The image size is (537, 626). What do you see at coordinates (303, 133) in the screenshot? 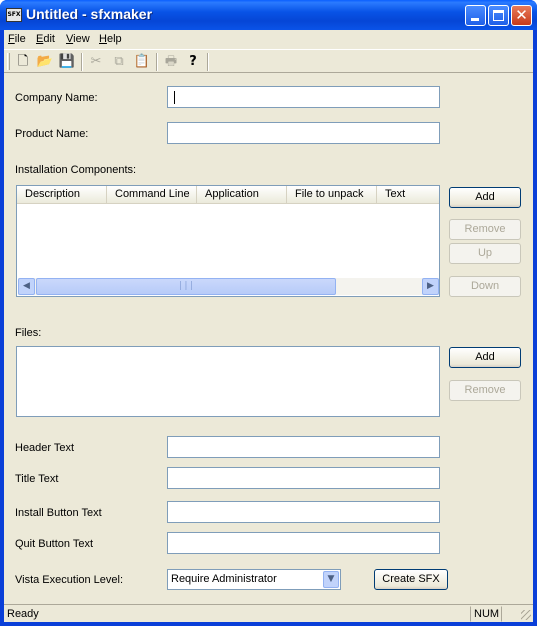
I see `product-name-field` at bounding box center [303, 133].